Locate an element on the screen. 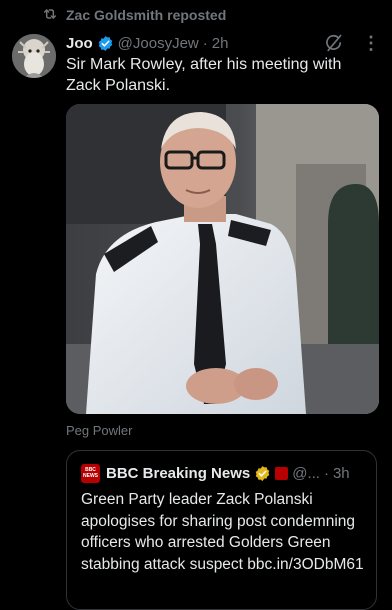  more-options-icon: ⋮ is located at coordinates (371, 43).